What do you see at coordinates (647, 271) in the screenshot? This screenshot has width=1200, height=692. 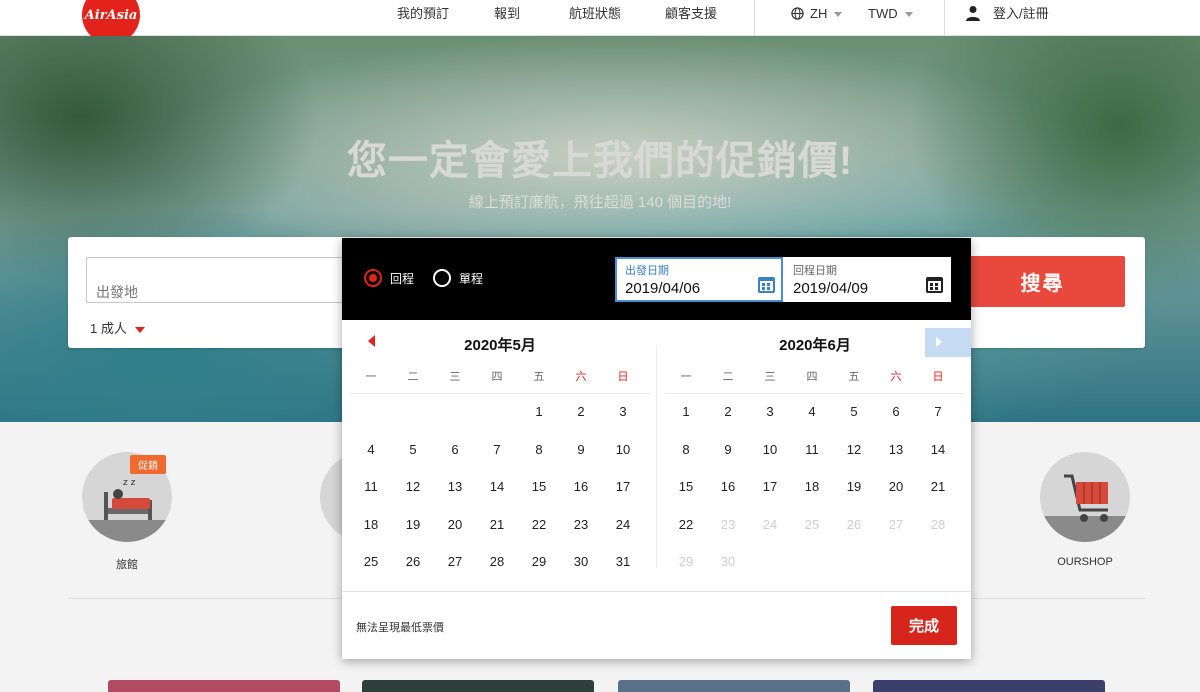 I see `depart-date-label: 出發日期` at bounding box center [647, 271].